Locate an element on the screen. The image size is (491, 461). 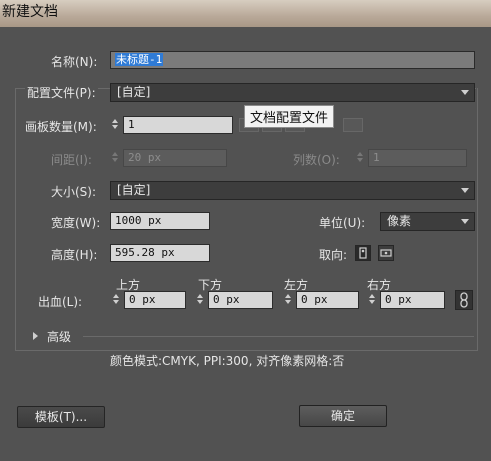
spacing-input: 20 px is located at coordinates (175, 158).